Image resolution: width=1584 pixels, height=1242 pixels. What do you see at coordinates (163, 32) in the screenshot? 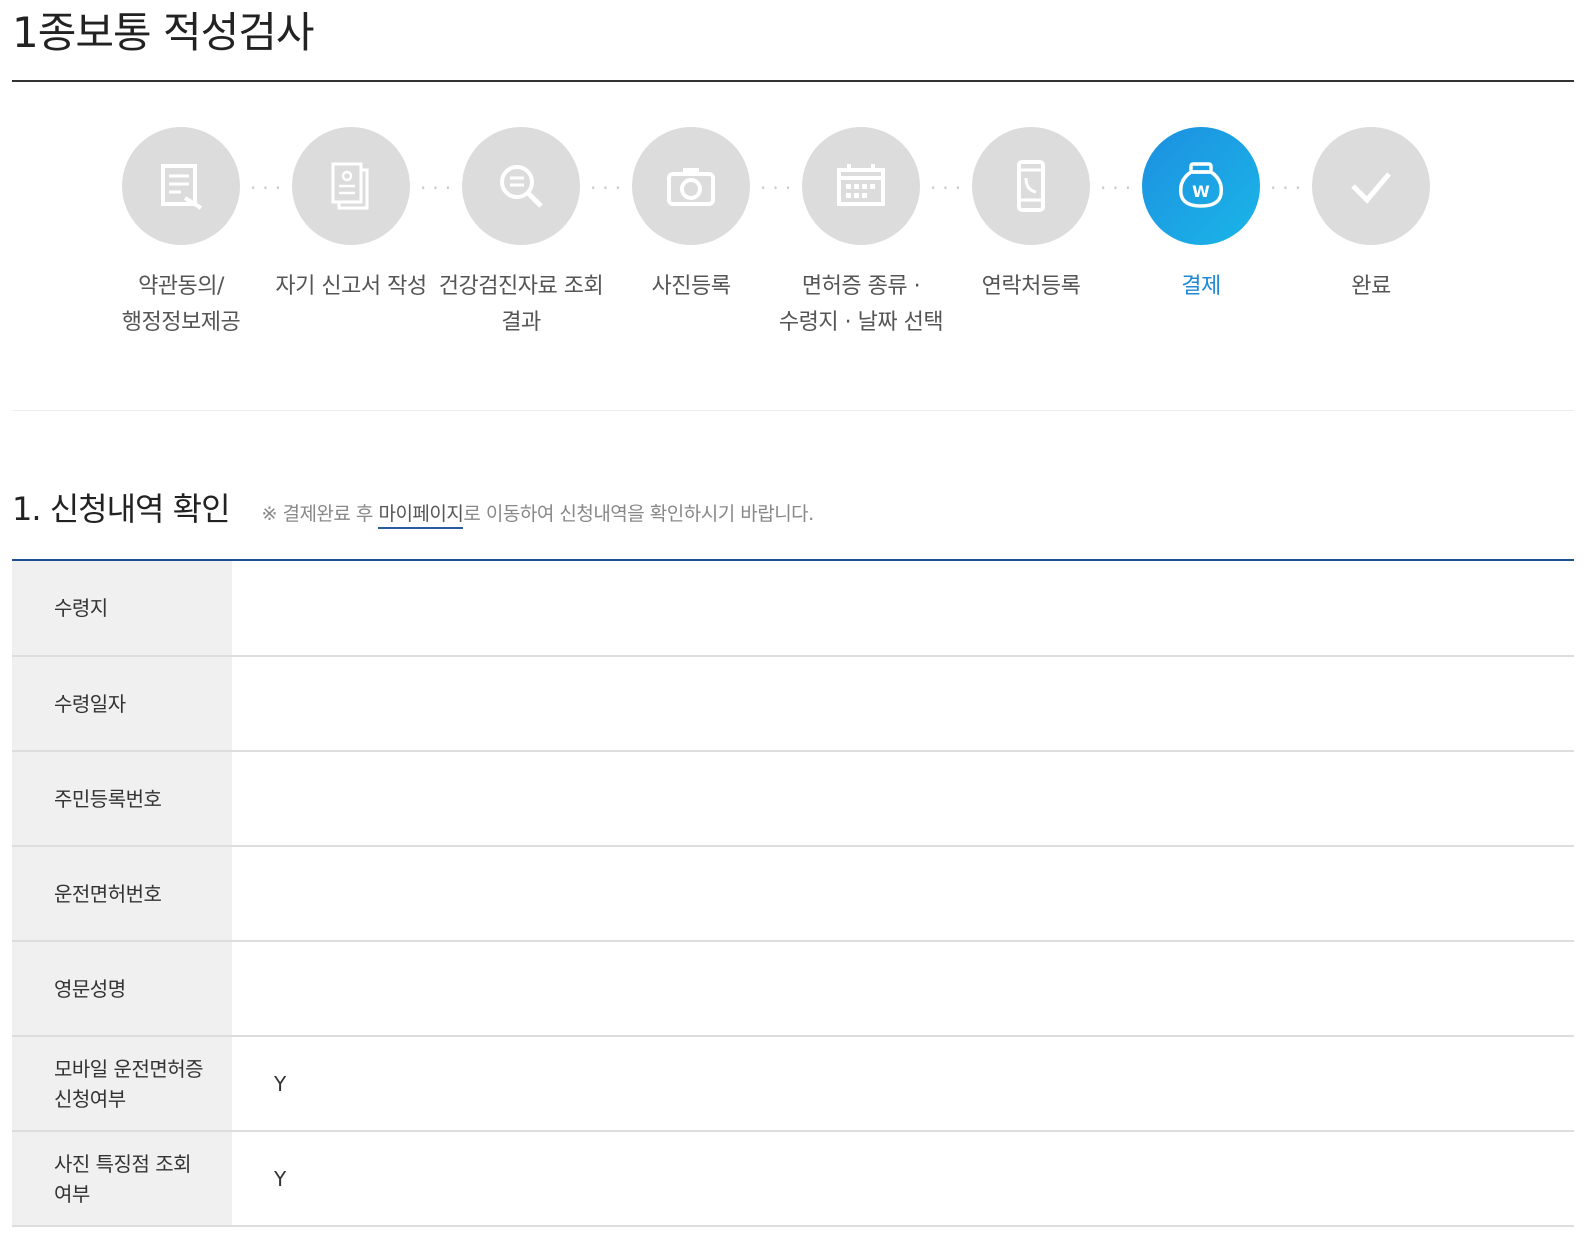
I see `page-title: 1종보통 적성검사` at bounding box center [163, 32].